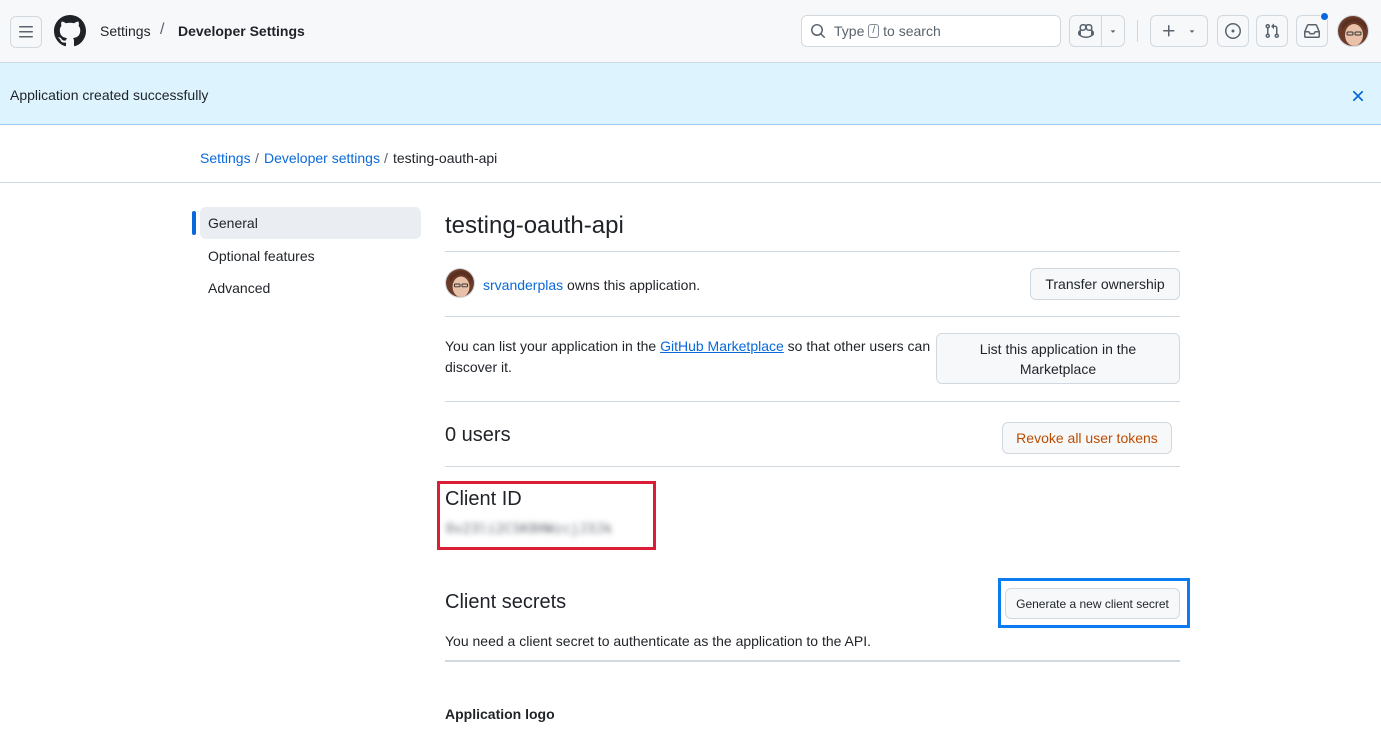 Image resolution: width=1381 pixels, height=731 pixels. I want to click on copilot-menu-button, so click(1113, 31).